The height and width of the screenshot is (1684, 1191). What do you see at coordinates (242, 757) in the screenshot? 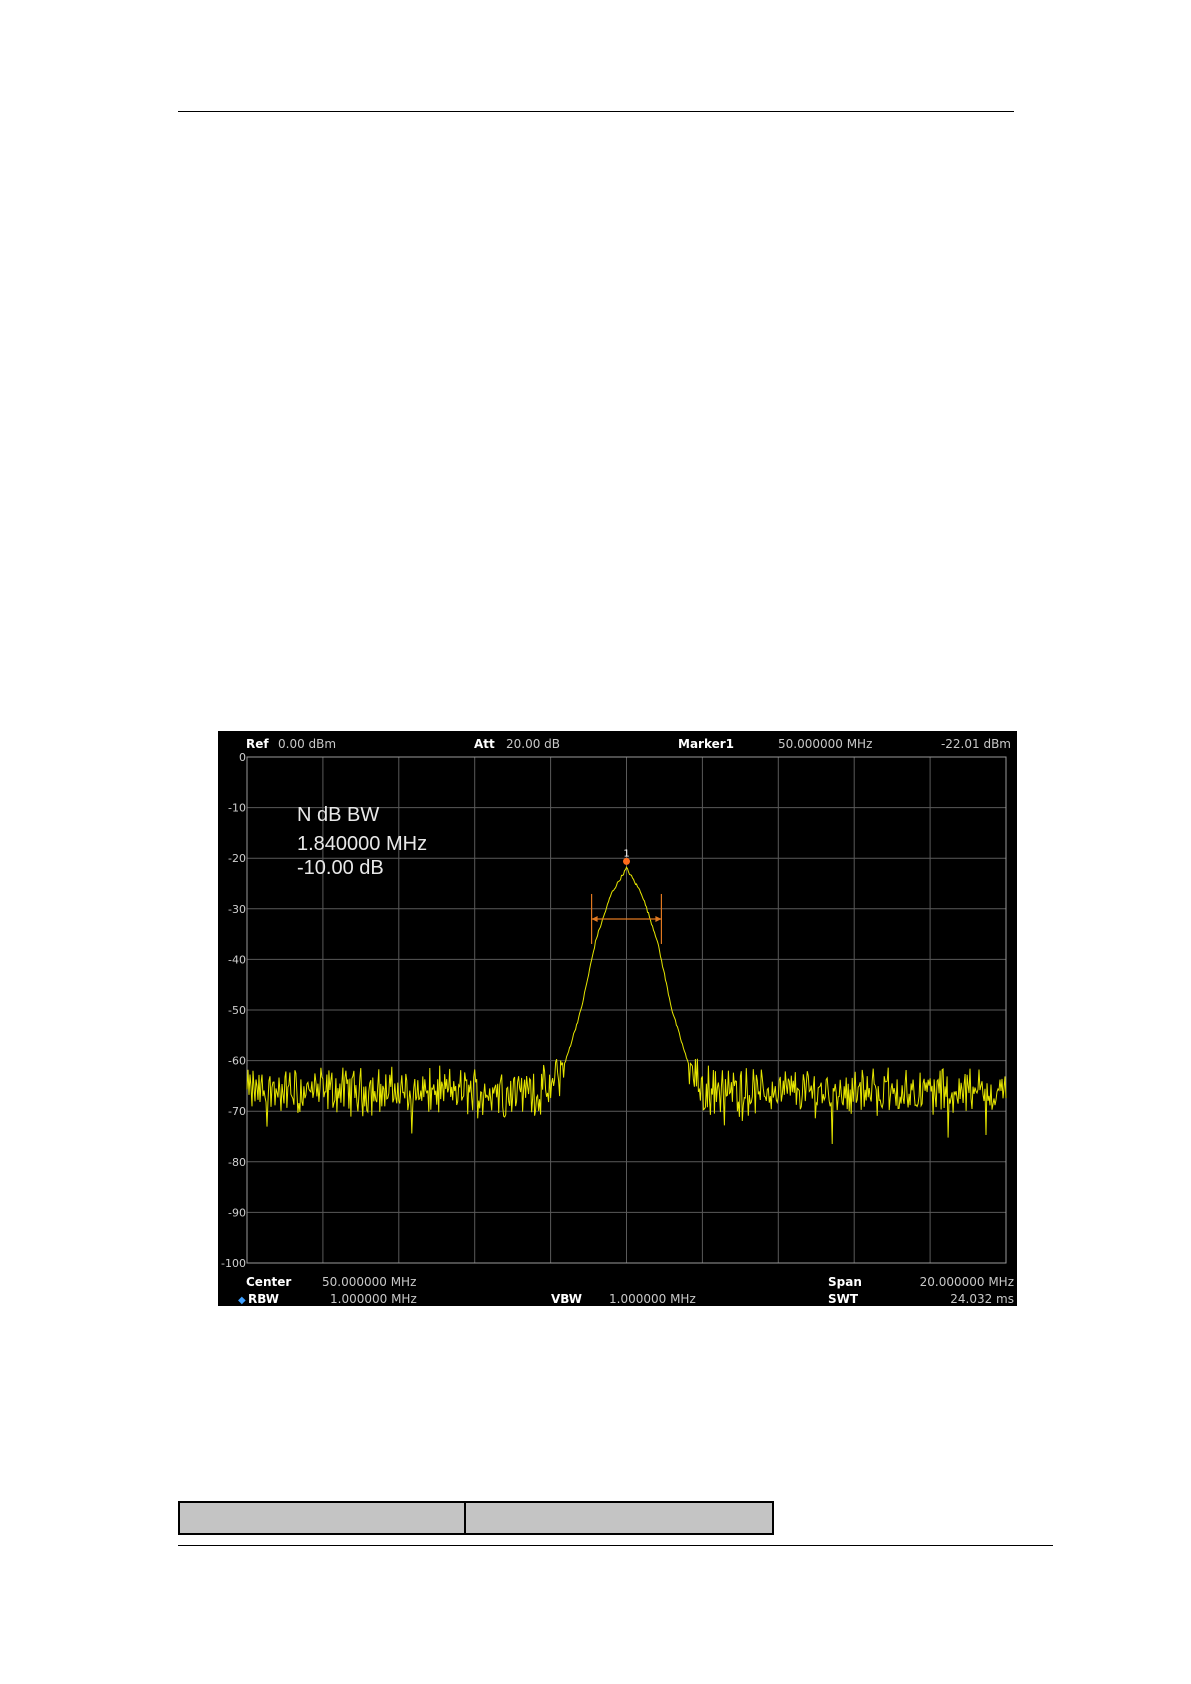
I see `y-tick-label: 0` at bounding box center [242, 757].